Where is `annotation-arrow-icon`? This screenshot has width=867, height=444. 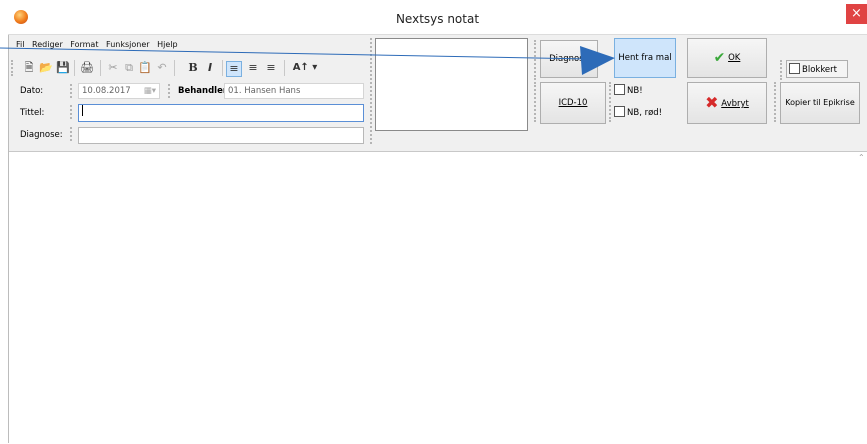
annotation-arrow-icon is located at coordinates (307, 60).